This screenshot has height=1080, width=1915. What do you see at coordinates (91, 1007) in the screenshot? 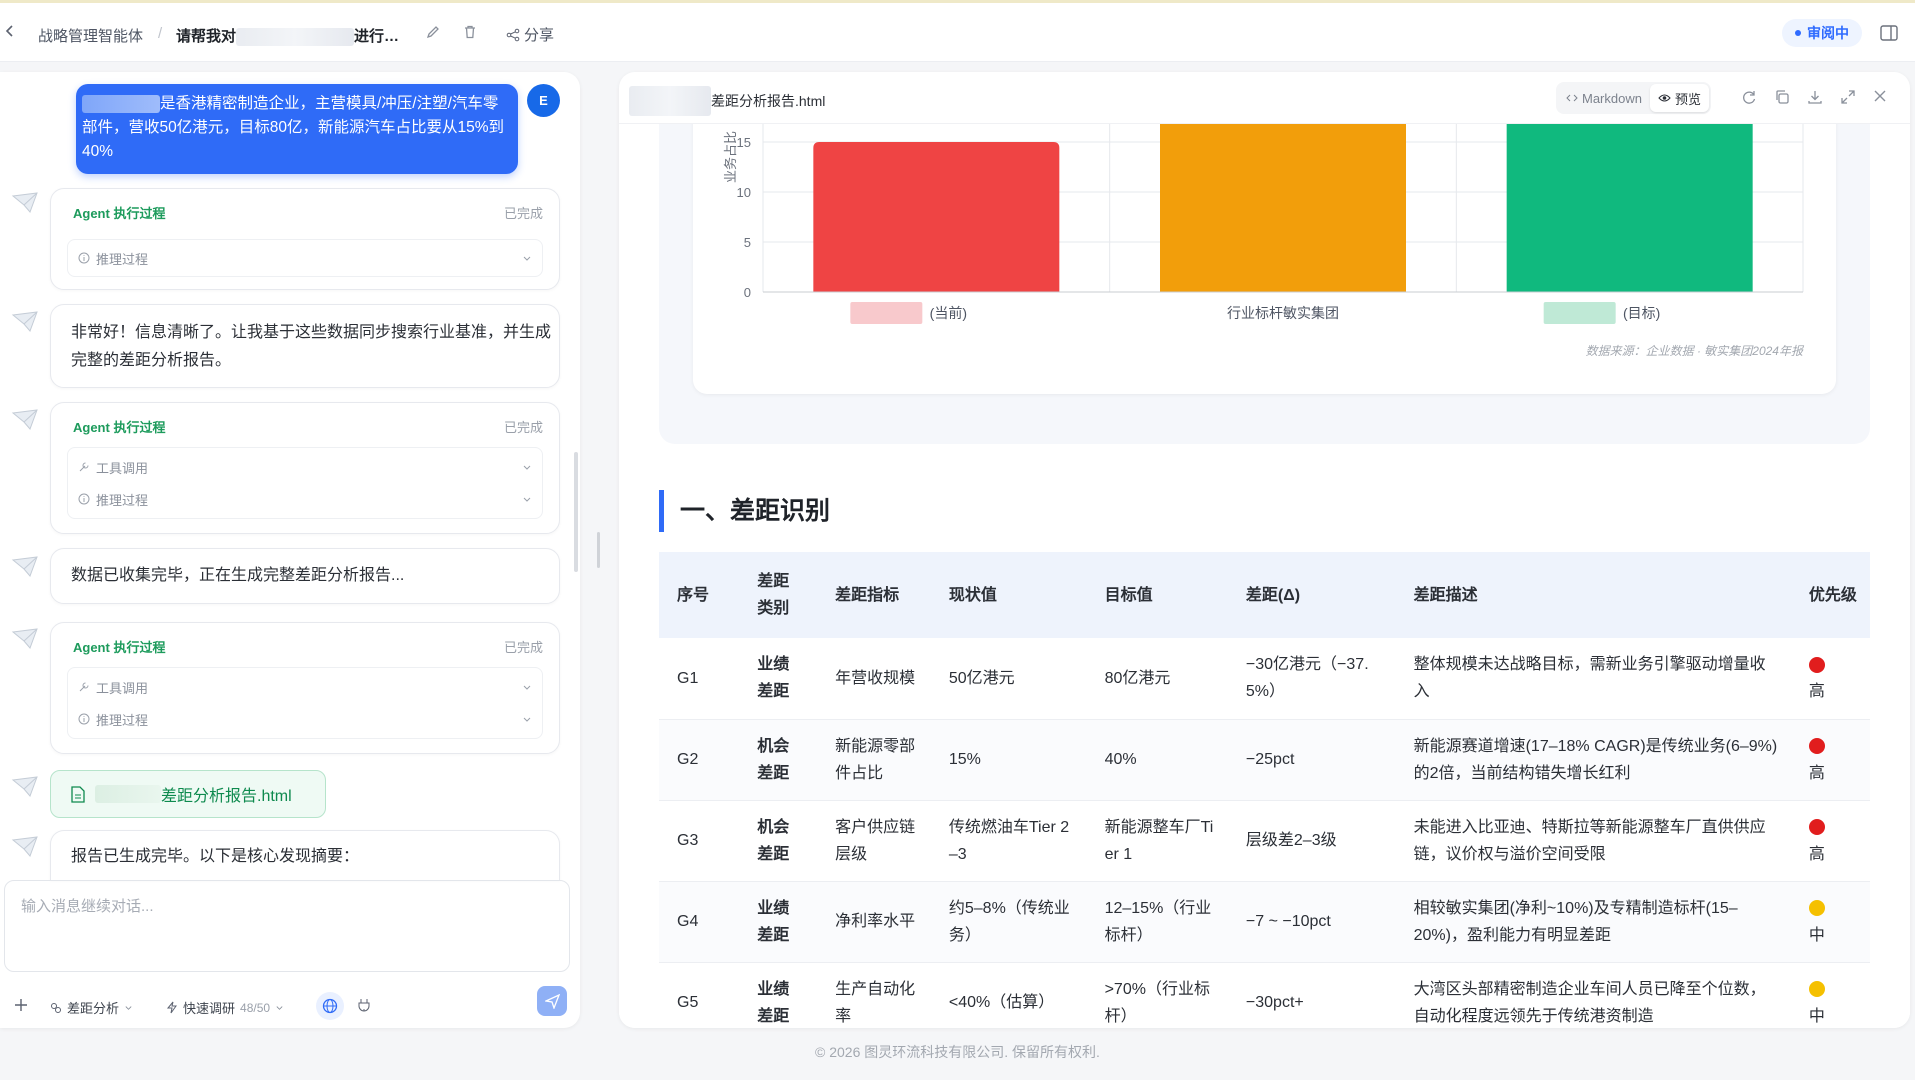
I see `mode-selector: 差距分析` at bounding box center [91, 1007].